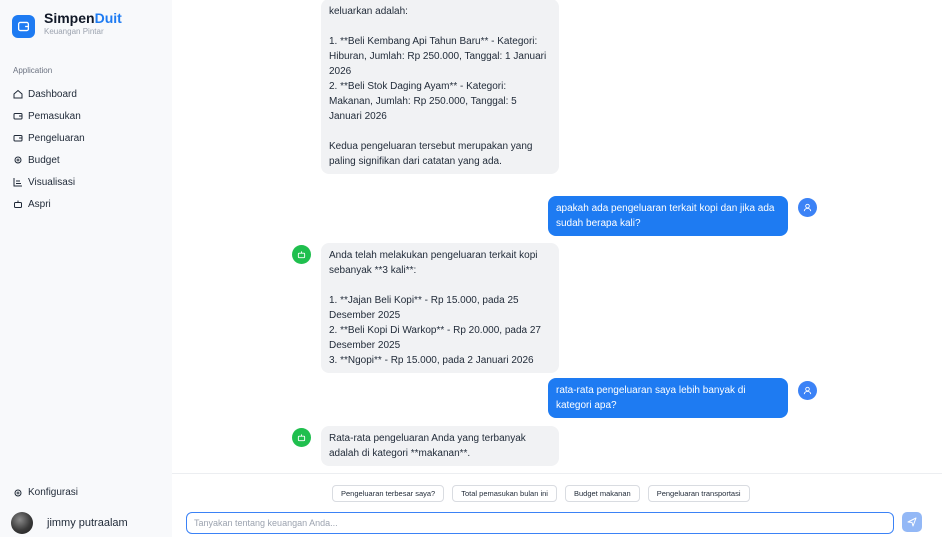 Image resolution: width=942 pixels, height=537 pixels. I want to click on sidebar-item-visualisasi: Visualisasi, so click(88, 182).